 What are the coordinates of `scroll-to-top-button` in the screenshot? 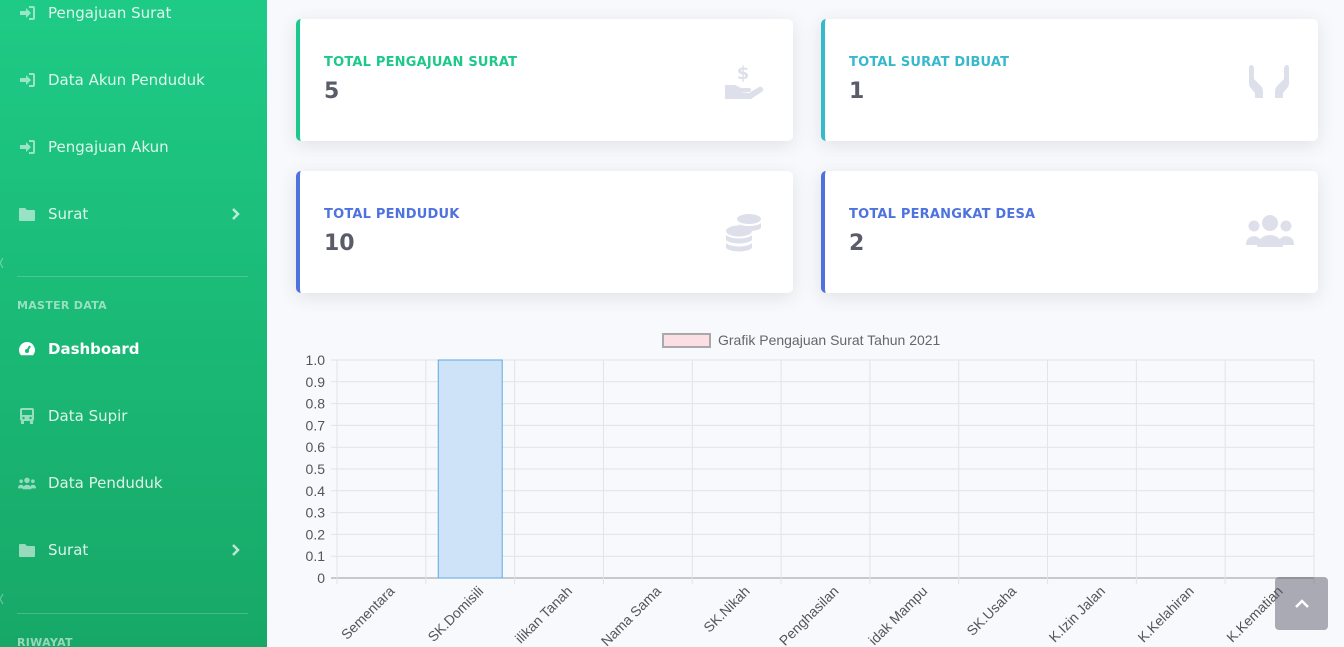 It's located at (1301, 603).